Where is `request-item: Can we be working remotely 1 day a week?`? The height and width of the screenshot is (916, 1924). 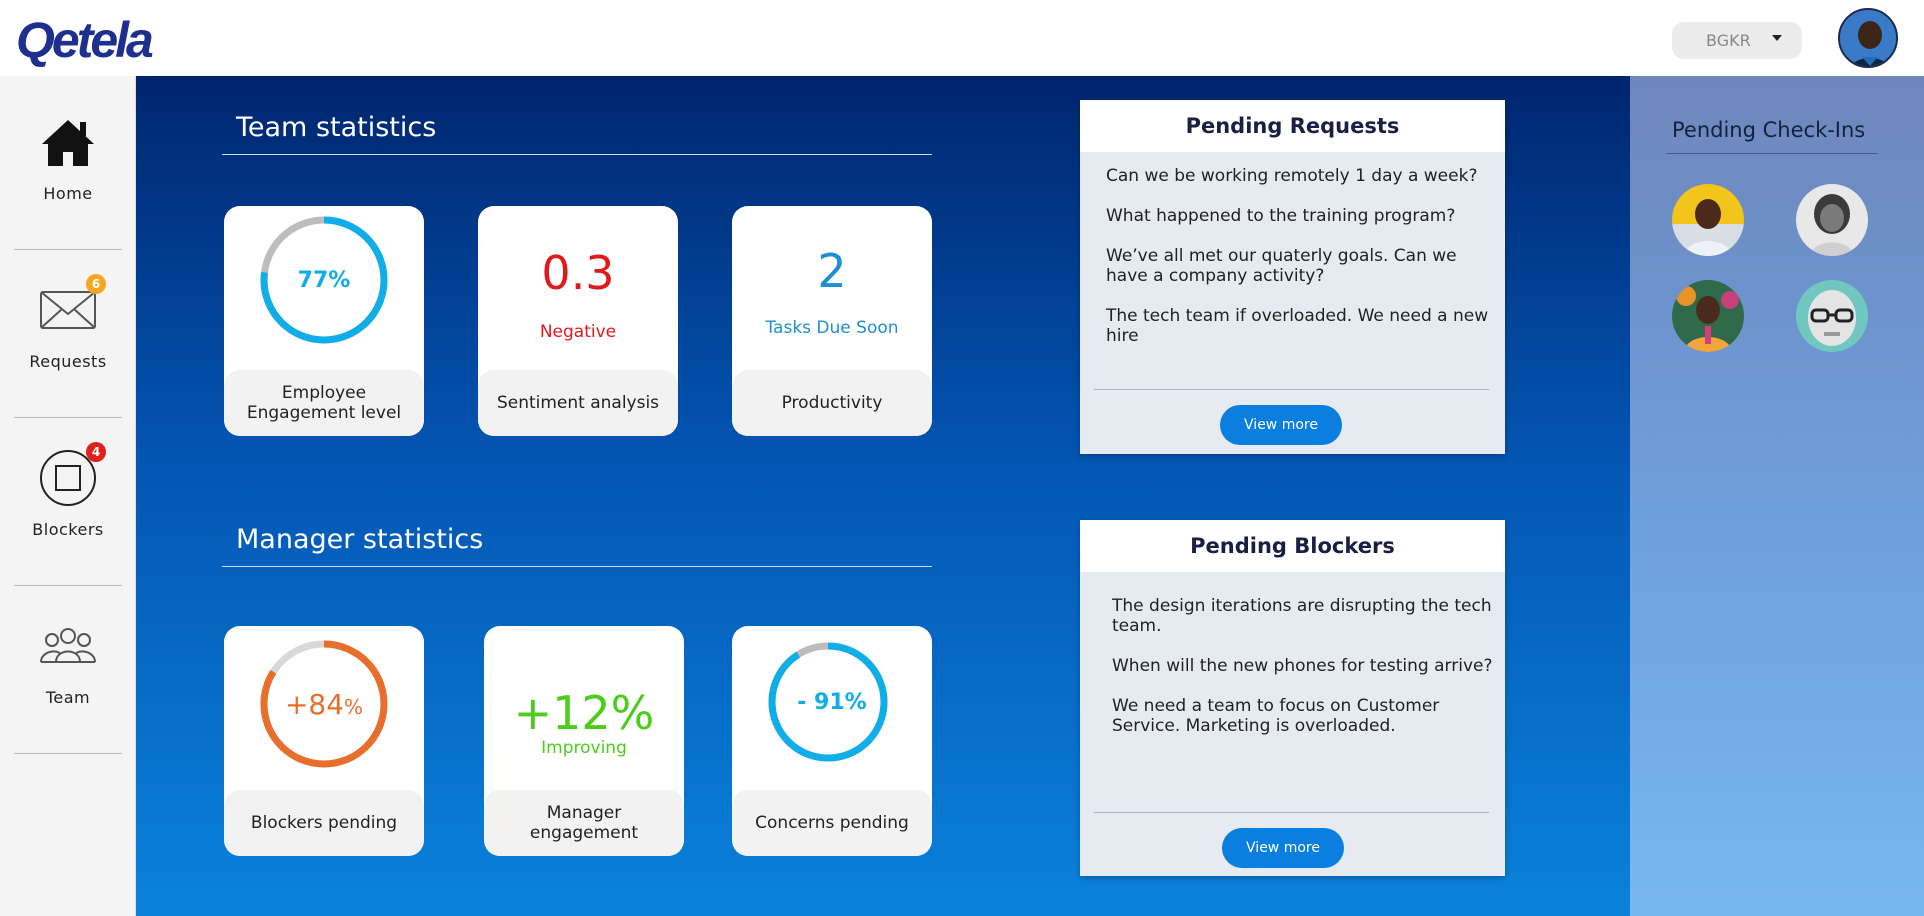
request-item: Can we be working remotely 1 day a week? is located at coordinates (1301, 176).